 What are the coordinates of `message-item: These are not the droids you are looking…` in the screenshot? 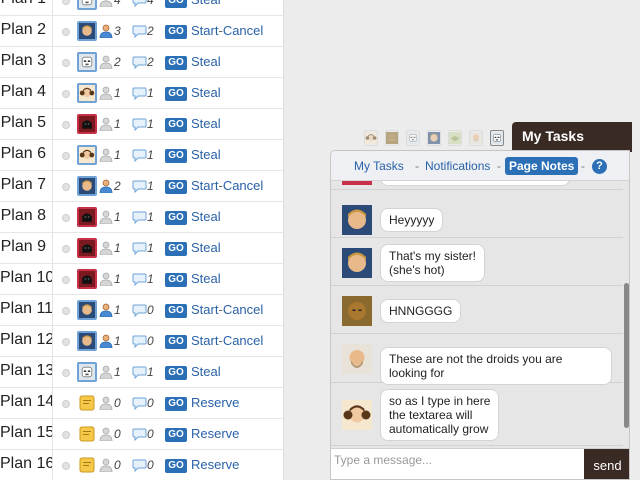 It's located at (477, 360).